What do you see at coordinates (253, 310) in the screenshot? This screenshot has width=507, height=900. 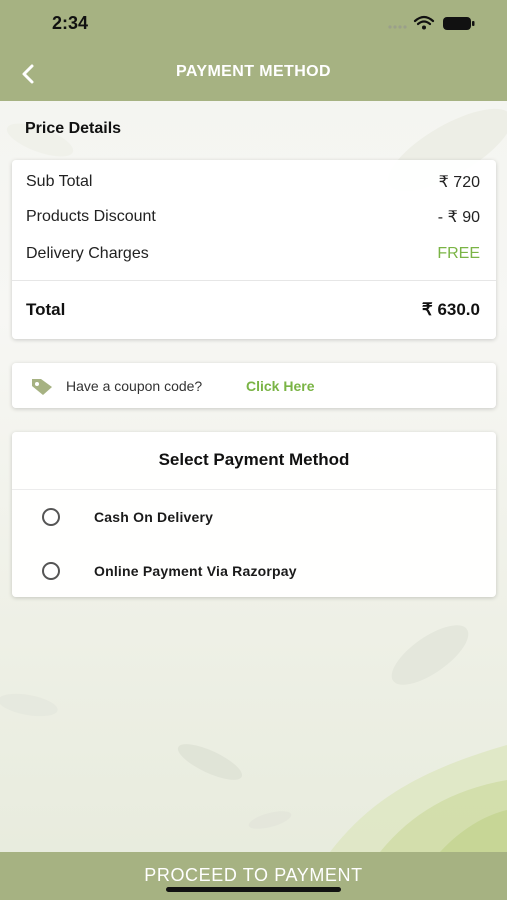 I see `total-row: Total ₹ 630.0` at bounding box center [253, 310].